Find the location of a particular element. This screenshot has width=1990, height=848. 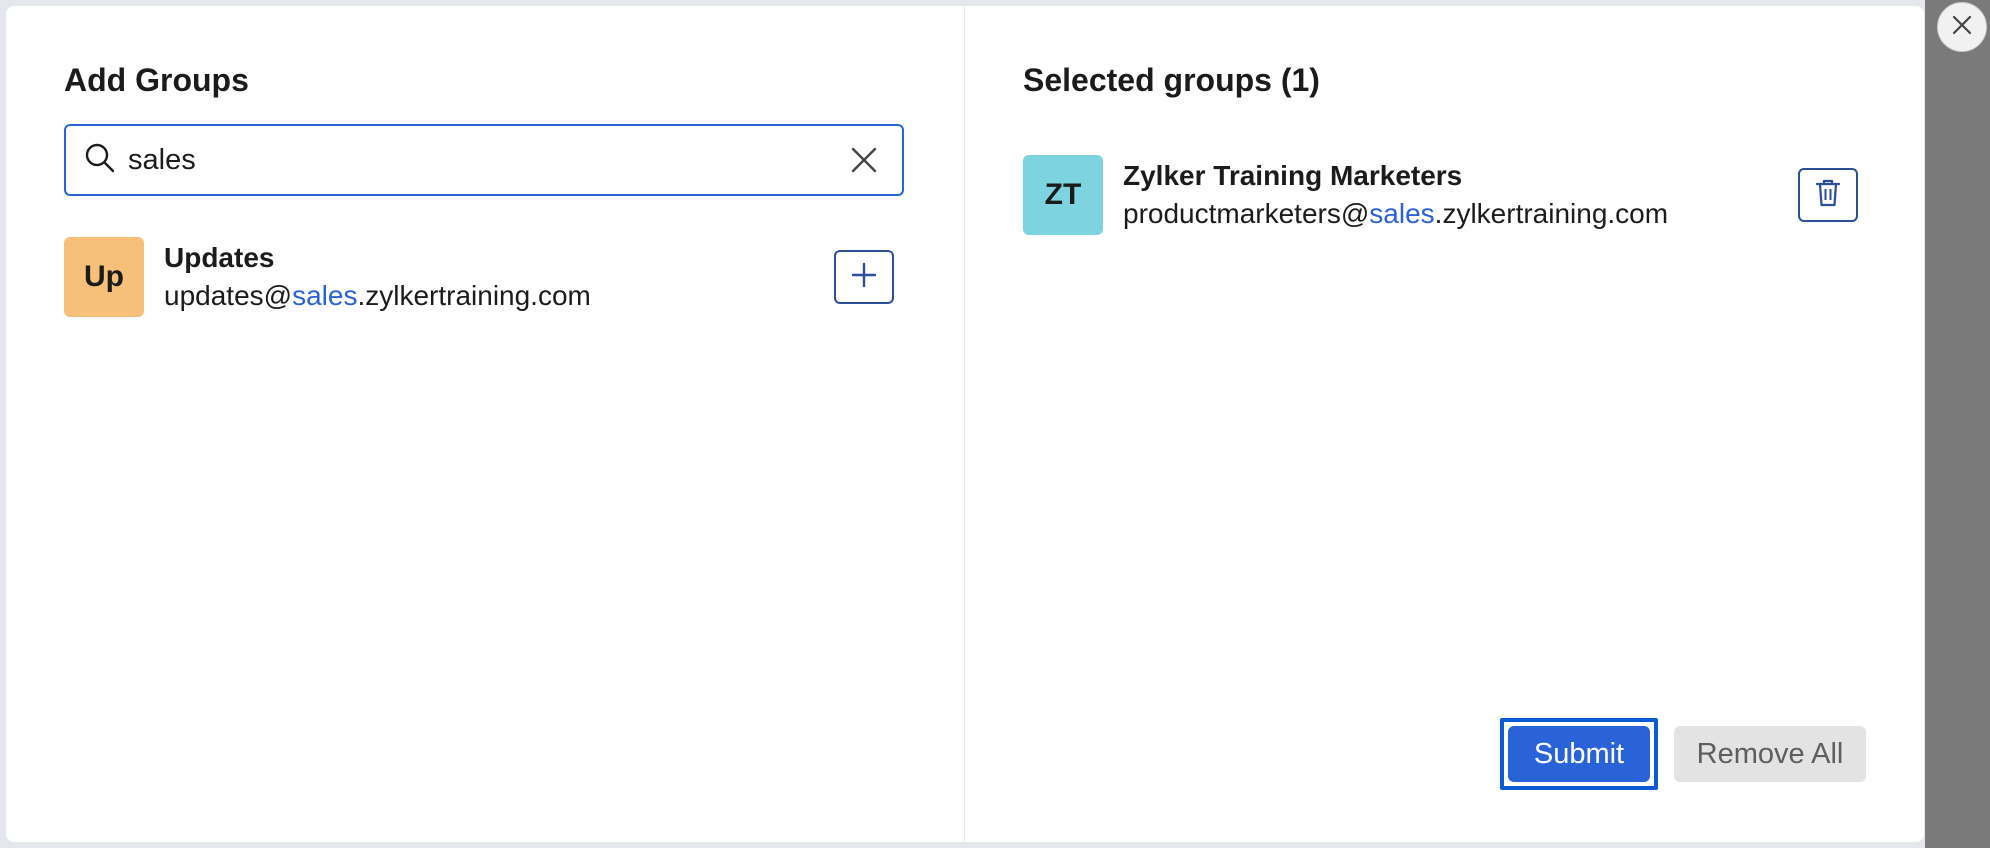

group-name: Zylker Training Marketers is located at coordinates (1293, 175).